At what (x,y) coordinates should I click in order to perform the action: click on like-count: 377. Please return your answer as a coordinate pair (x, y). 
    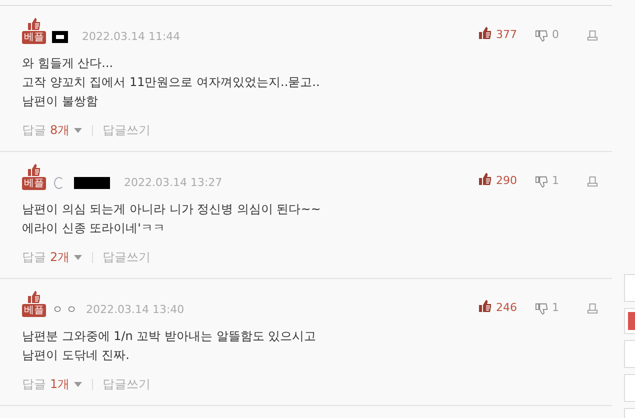
    Looking at the image, I should click on (506, 35).